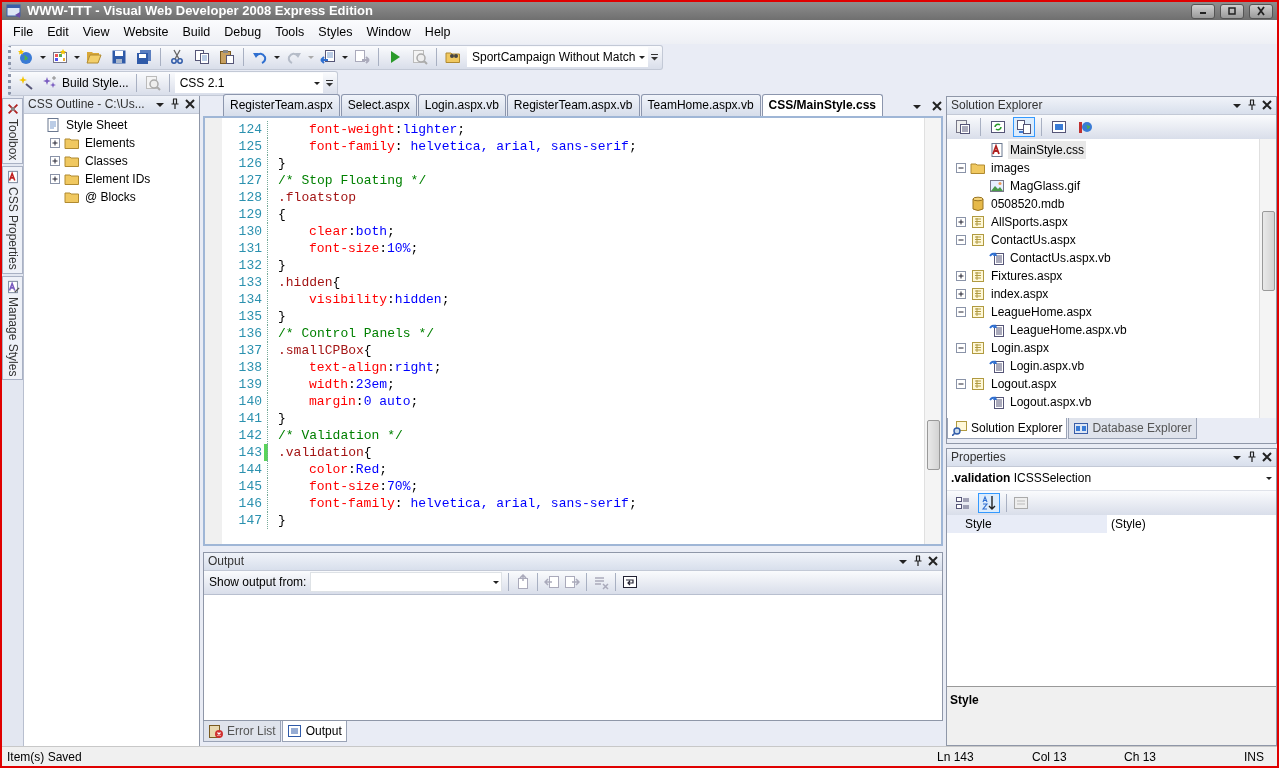 Image resolution: width=1279 pixels, height=768 pixels. I want to click on close-button, so click(1261, 11).